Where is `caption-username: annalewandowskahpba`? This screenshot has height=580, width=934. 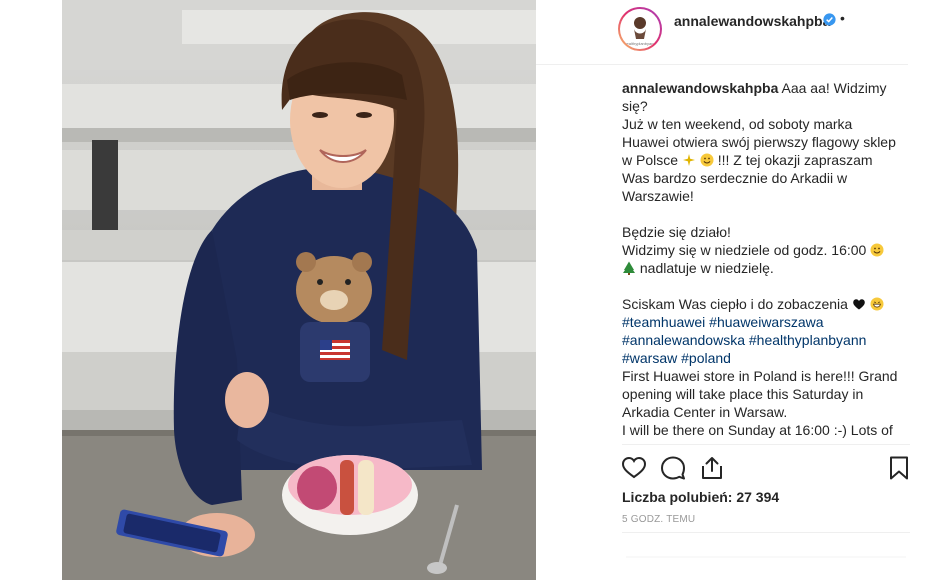 caption-username: annalewandowskahpba is located at coordinates (700, 88).